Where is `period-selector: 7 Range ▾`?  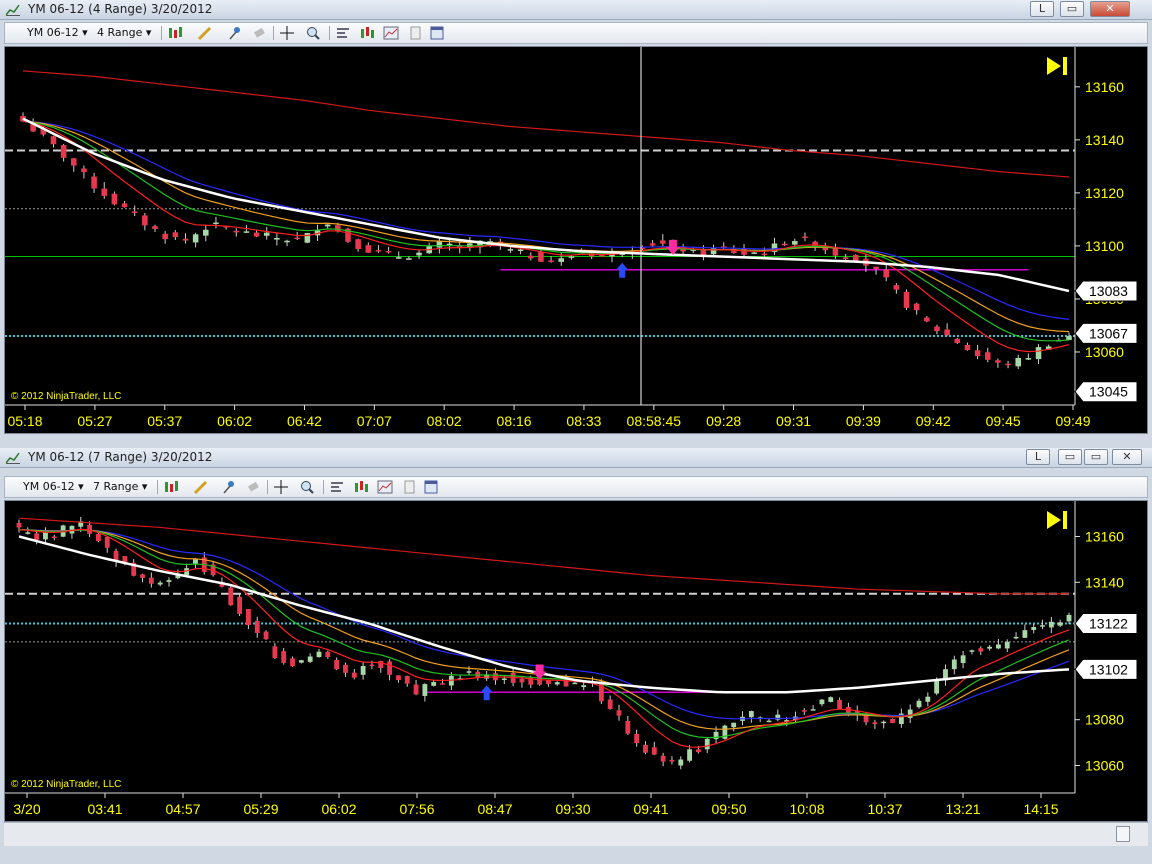
period-selector: 7 Range ▾ is located at coordinates (120, 487).